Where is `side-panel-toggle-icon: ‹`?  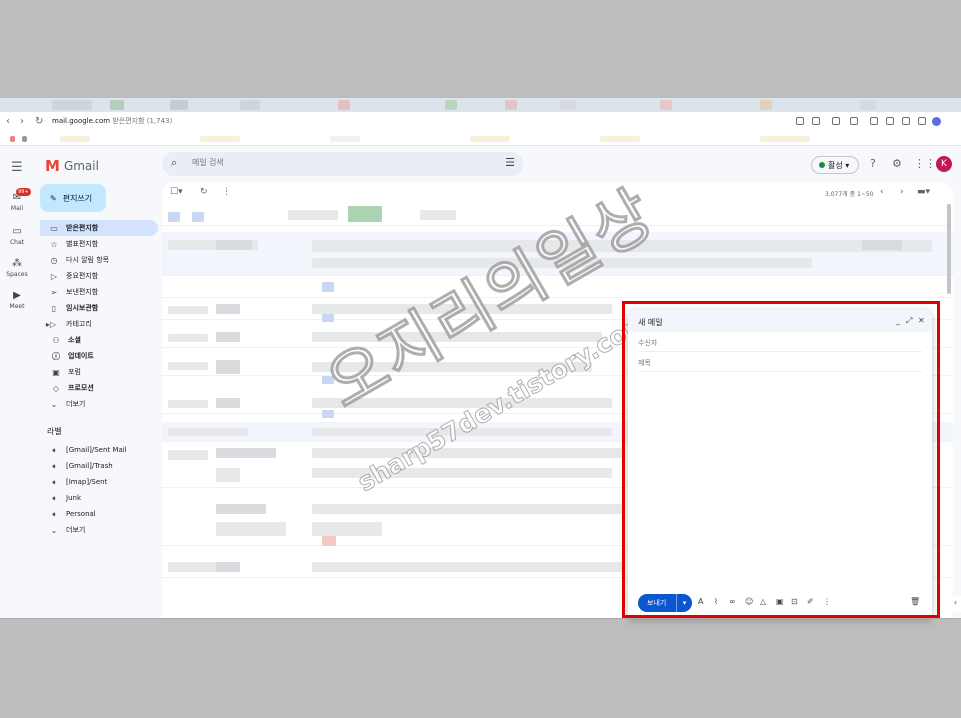 side-panel-toggle-icon: ‹ is located at coordinates (955, 604).